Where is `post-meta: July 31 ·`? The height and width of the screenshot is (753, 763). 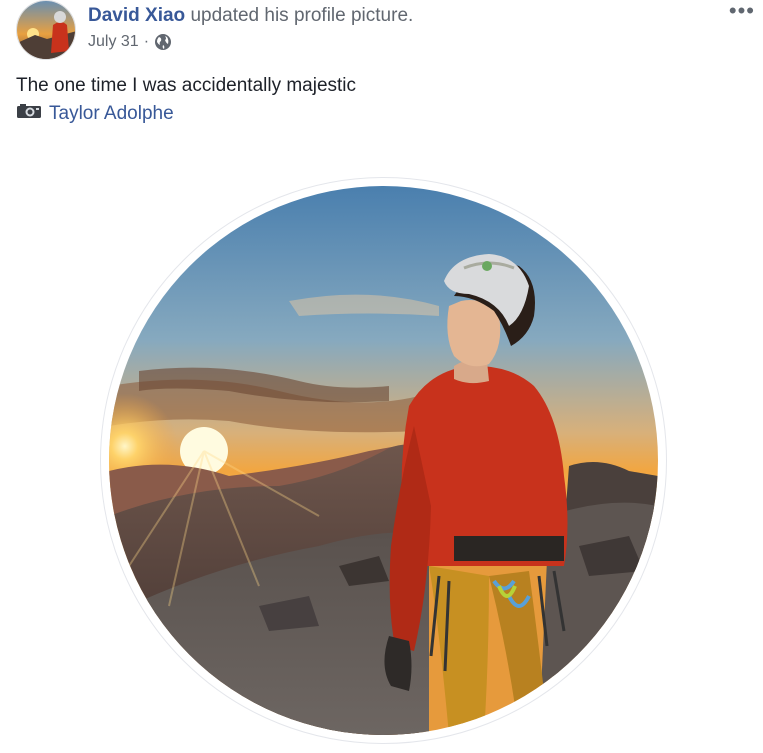 post-meta: July 31 · is located at coordinates (130, 42).